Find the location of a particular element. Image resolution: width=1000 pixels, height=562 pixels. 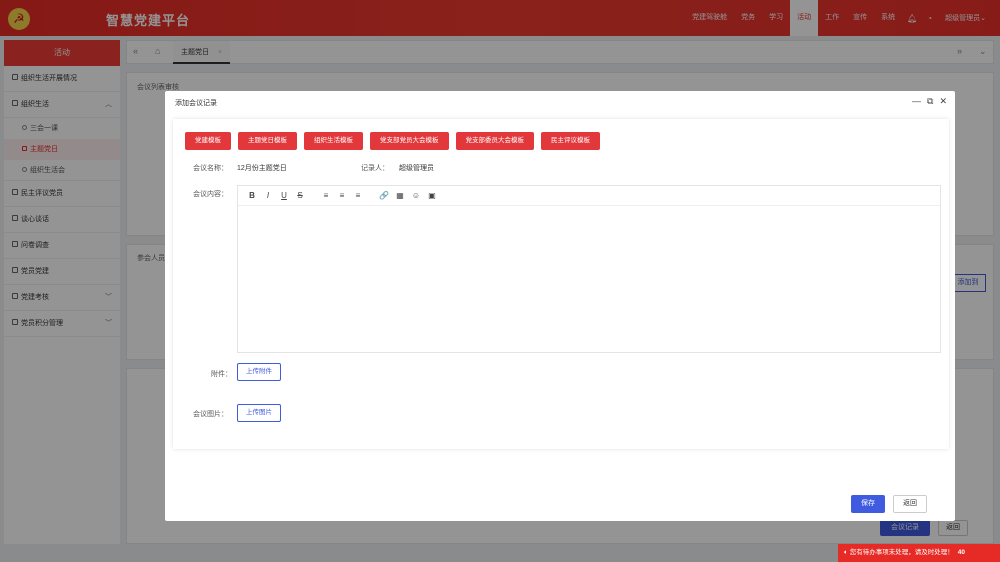

align-right-icon: ≡ is located at coordinates (358, 195).